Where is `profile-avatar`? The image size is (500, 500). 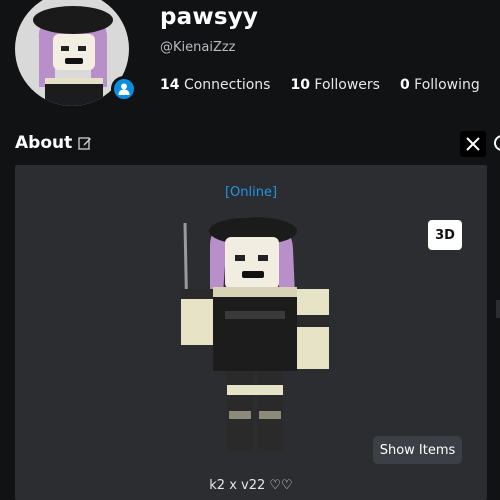 profile-avatar is located at coordinates (76, 53).